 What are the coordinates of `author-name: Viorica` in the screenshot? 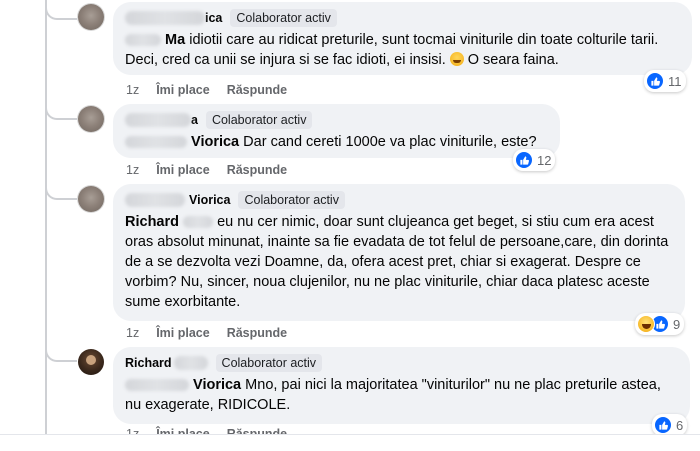 It's located at (209, 200).